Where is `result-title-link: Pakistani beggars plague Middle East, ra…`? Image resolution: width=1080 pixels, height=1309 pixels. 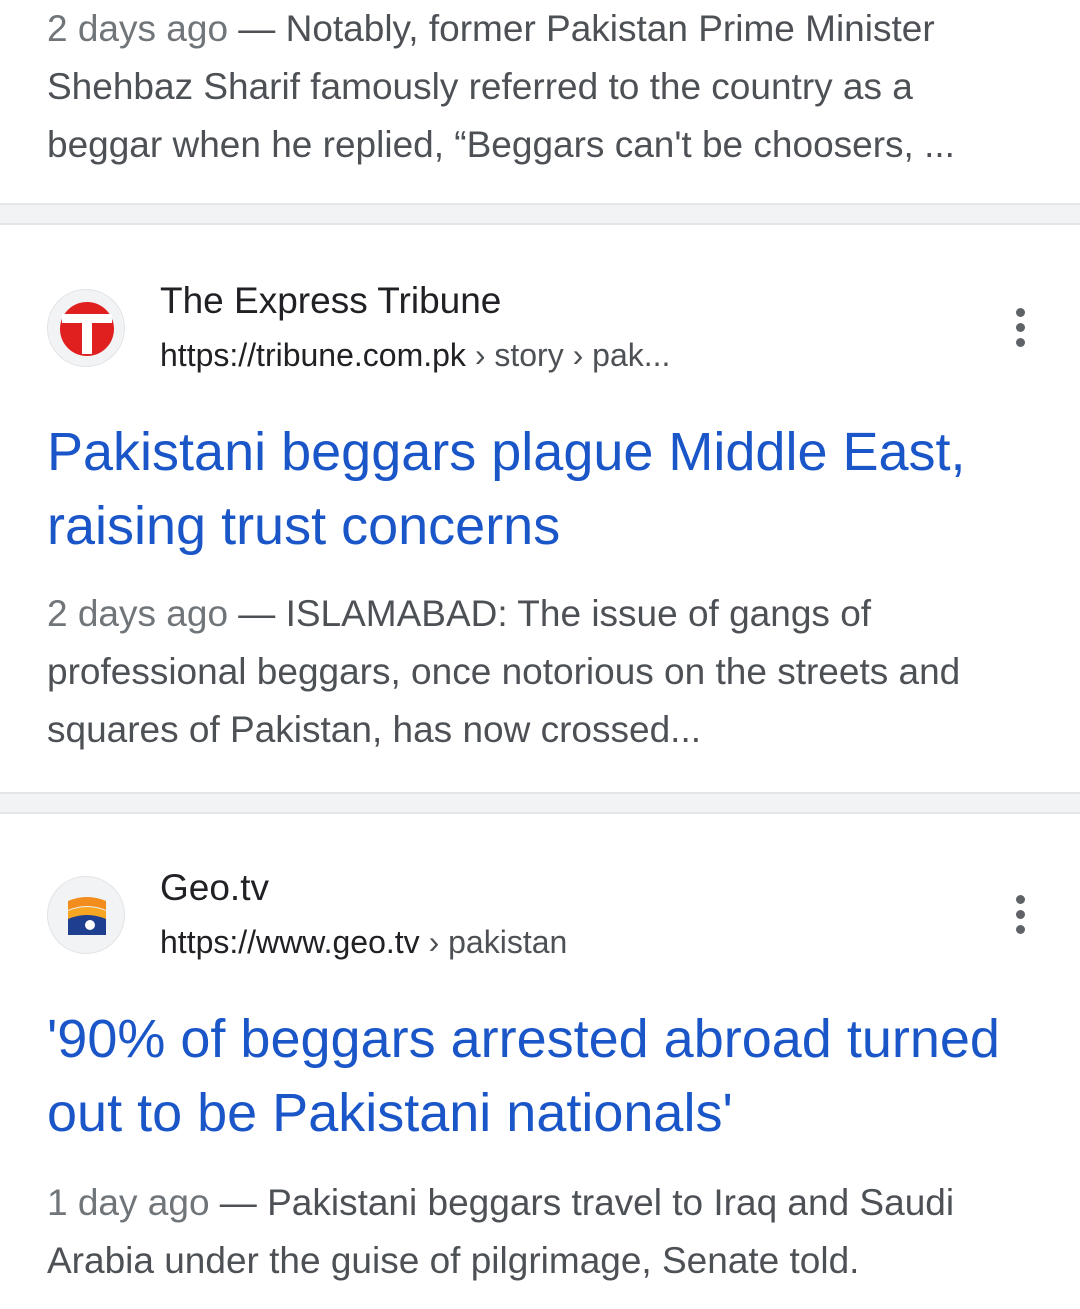
result-title-link: Pakistani beggars plague Middle East, ra… is located at coordinates (547, 489).